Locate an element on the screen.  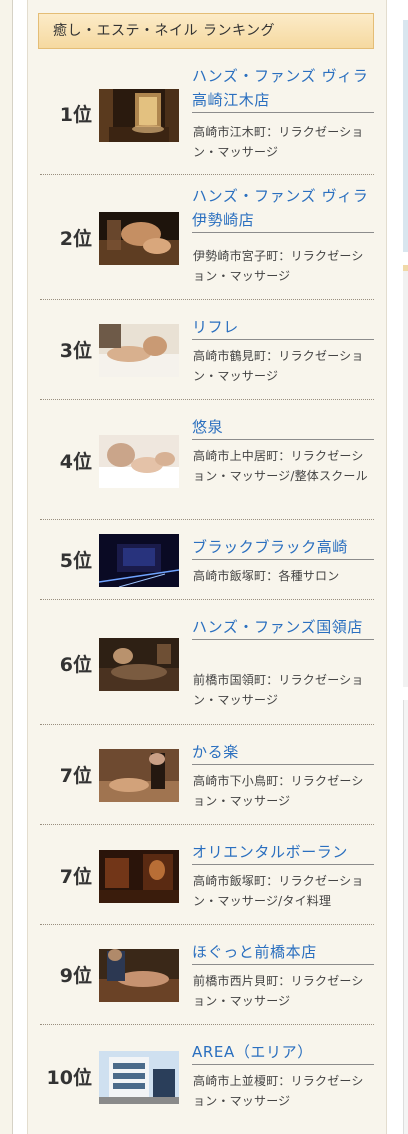
ranking-item: 9位 ほぐっと前橋本店 前橋市西片貝町：リラクゼーション・マッサージ is located at coordinates (207, 975).